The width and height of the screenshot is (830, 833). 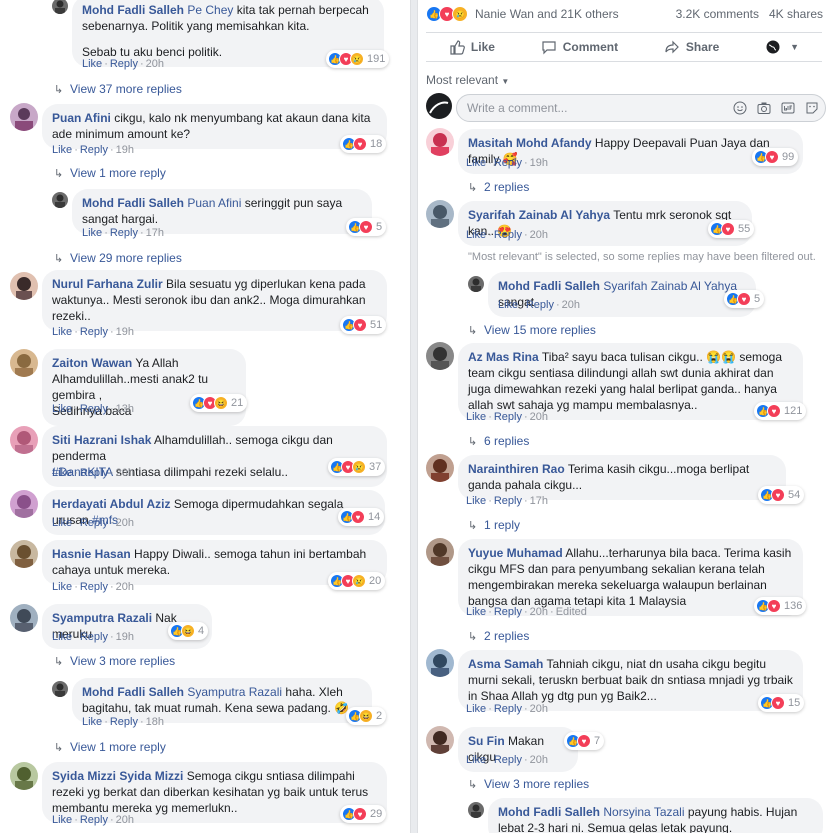 What do you see at coordinates (532, 330) in the screenshot?
I see `view-more-replies: ↳ View 15 more replies` at bounding box center [532, 330].